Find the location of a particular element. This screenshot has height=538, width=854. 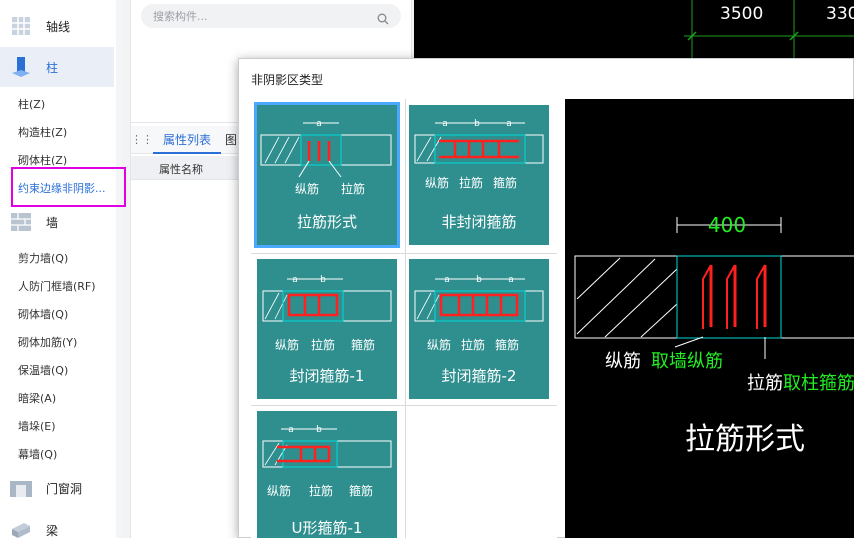

sidebar-scrollbar is located at coordinates (119, 269).